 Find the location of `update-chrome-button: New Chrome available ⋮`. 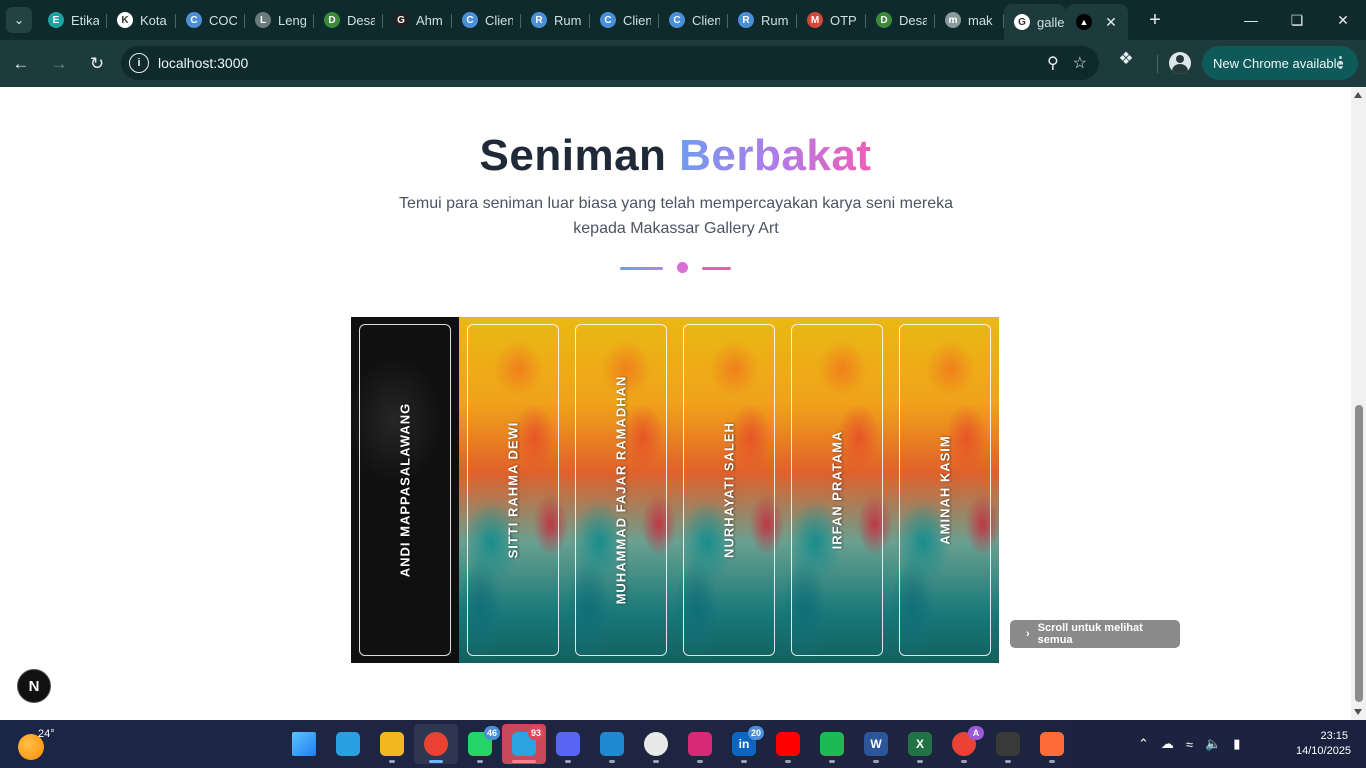

update-chrome-button: New Chrome available ⋮ is located at coordinates (1280, 63).